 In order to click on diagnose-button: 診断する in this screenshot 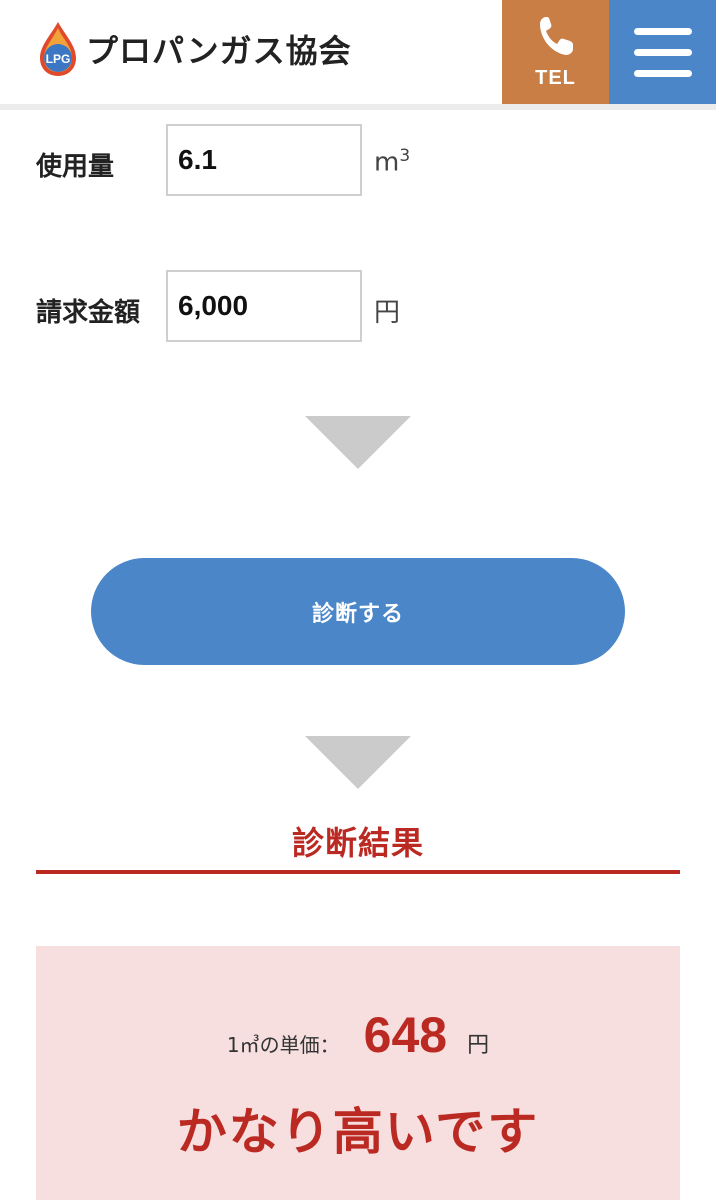, I will do `click(358, 611)`.